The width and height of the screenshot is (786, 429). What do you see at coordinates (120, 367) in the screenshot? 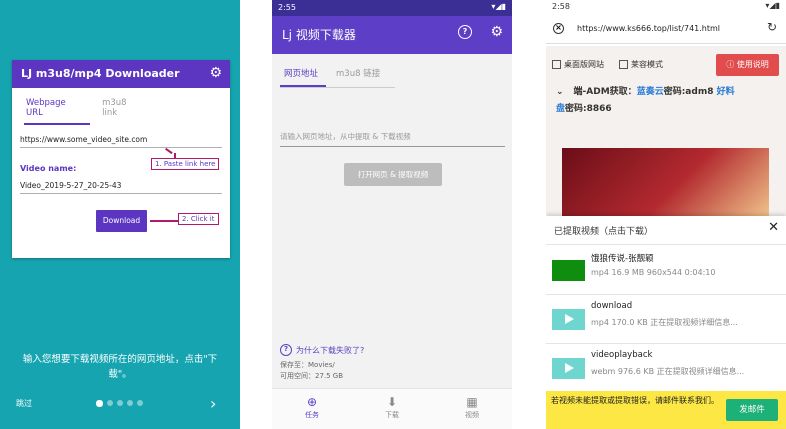
I see `onboarding-instruction: 输入您想要下载视频所在的网页地址，点击"下载"。` at bounding box center [120, 367].